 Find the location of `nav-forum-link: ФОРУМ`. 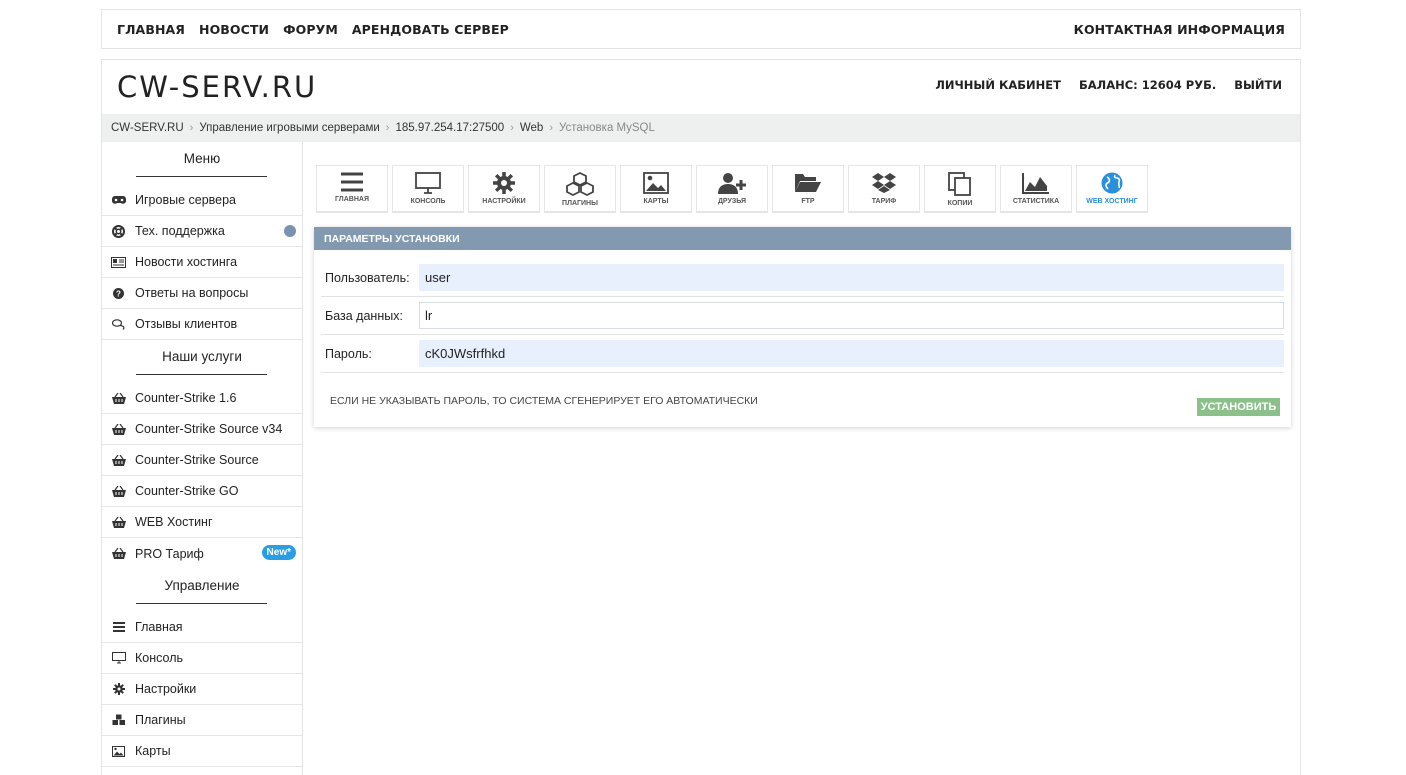

nav-forum-link: ФОРУМ is located at coordinates (310, 29).